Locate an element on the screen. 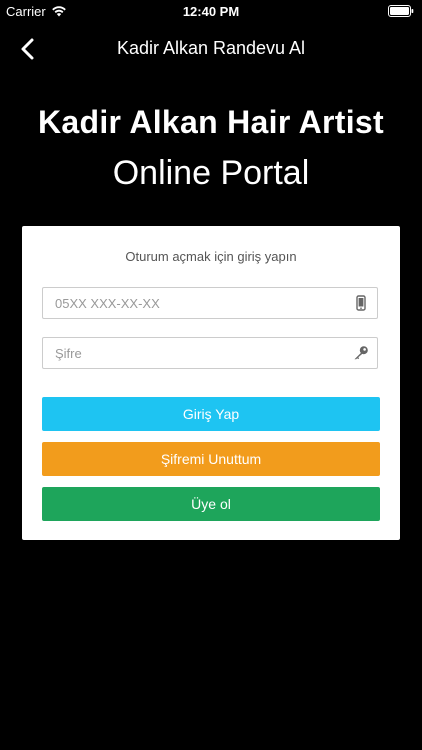  status-clock: 12:40 PM is located at coordinates (211, 11).